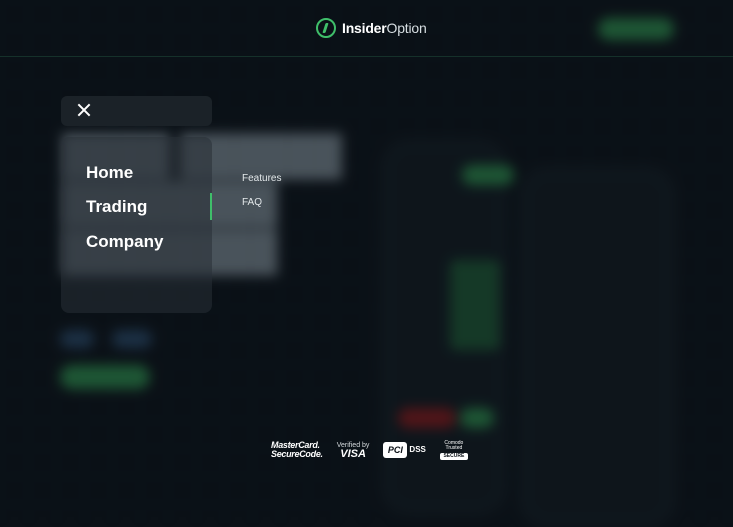 This screenshot has height=527, width=733. What do you see at coordinates (453, 450) in the screenshot?
I see `comodo-secure-badge: Comodo Trusted SECURE` at bounding box center [453, 450].